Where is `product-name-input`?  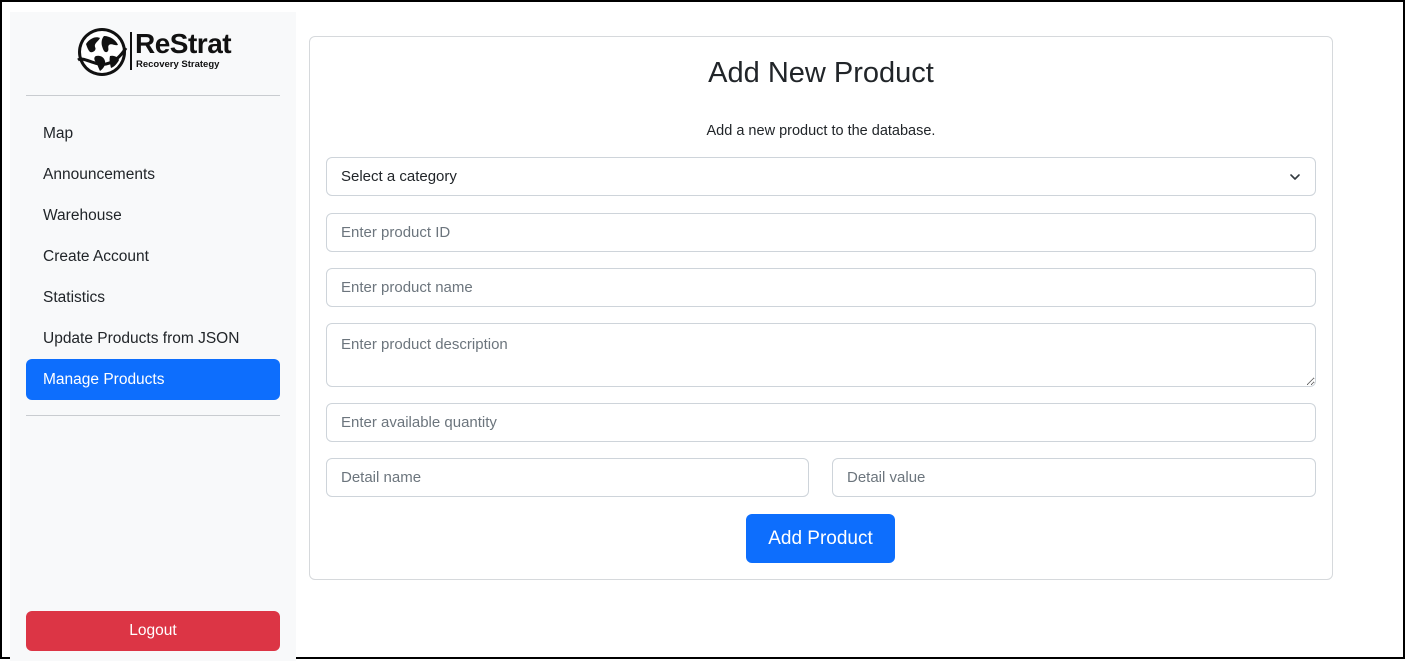 product-name-input is located at coordinates (821, 287).